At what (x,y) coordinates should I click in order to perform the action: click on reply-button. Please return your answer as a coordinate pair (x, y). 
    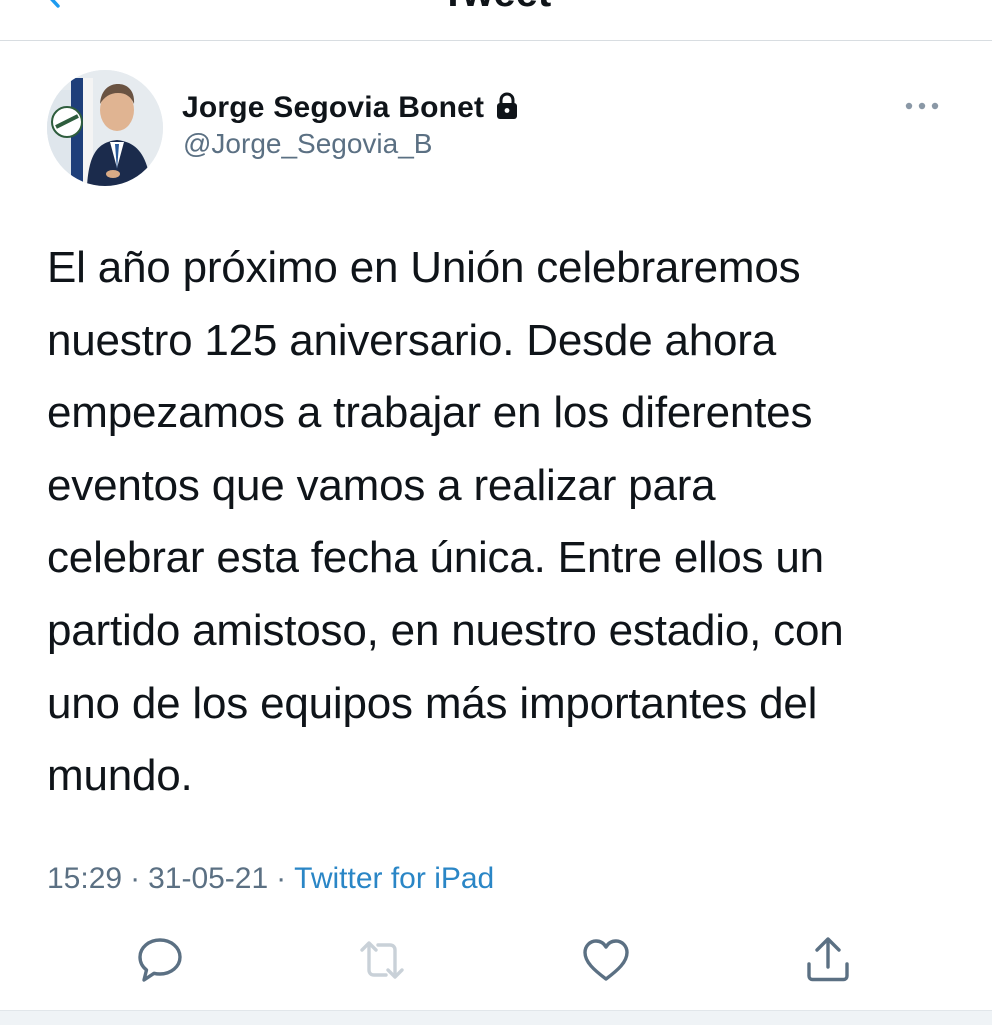
    Looking at the image, I should click on (160, 960).